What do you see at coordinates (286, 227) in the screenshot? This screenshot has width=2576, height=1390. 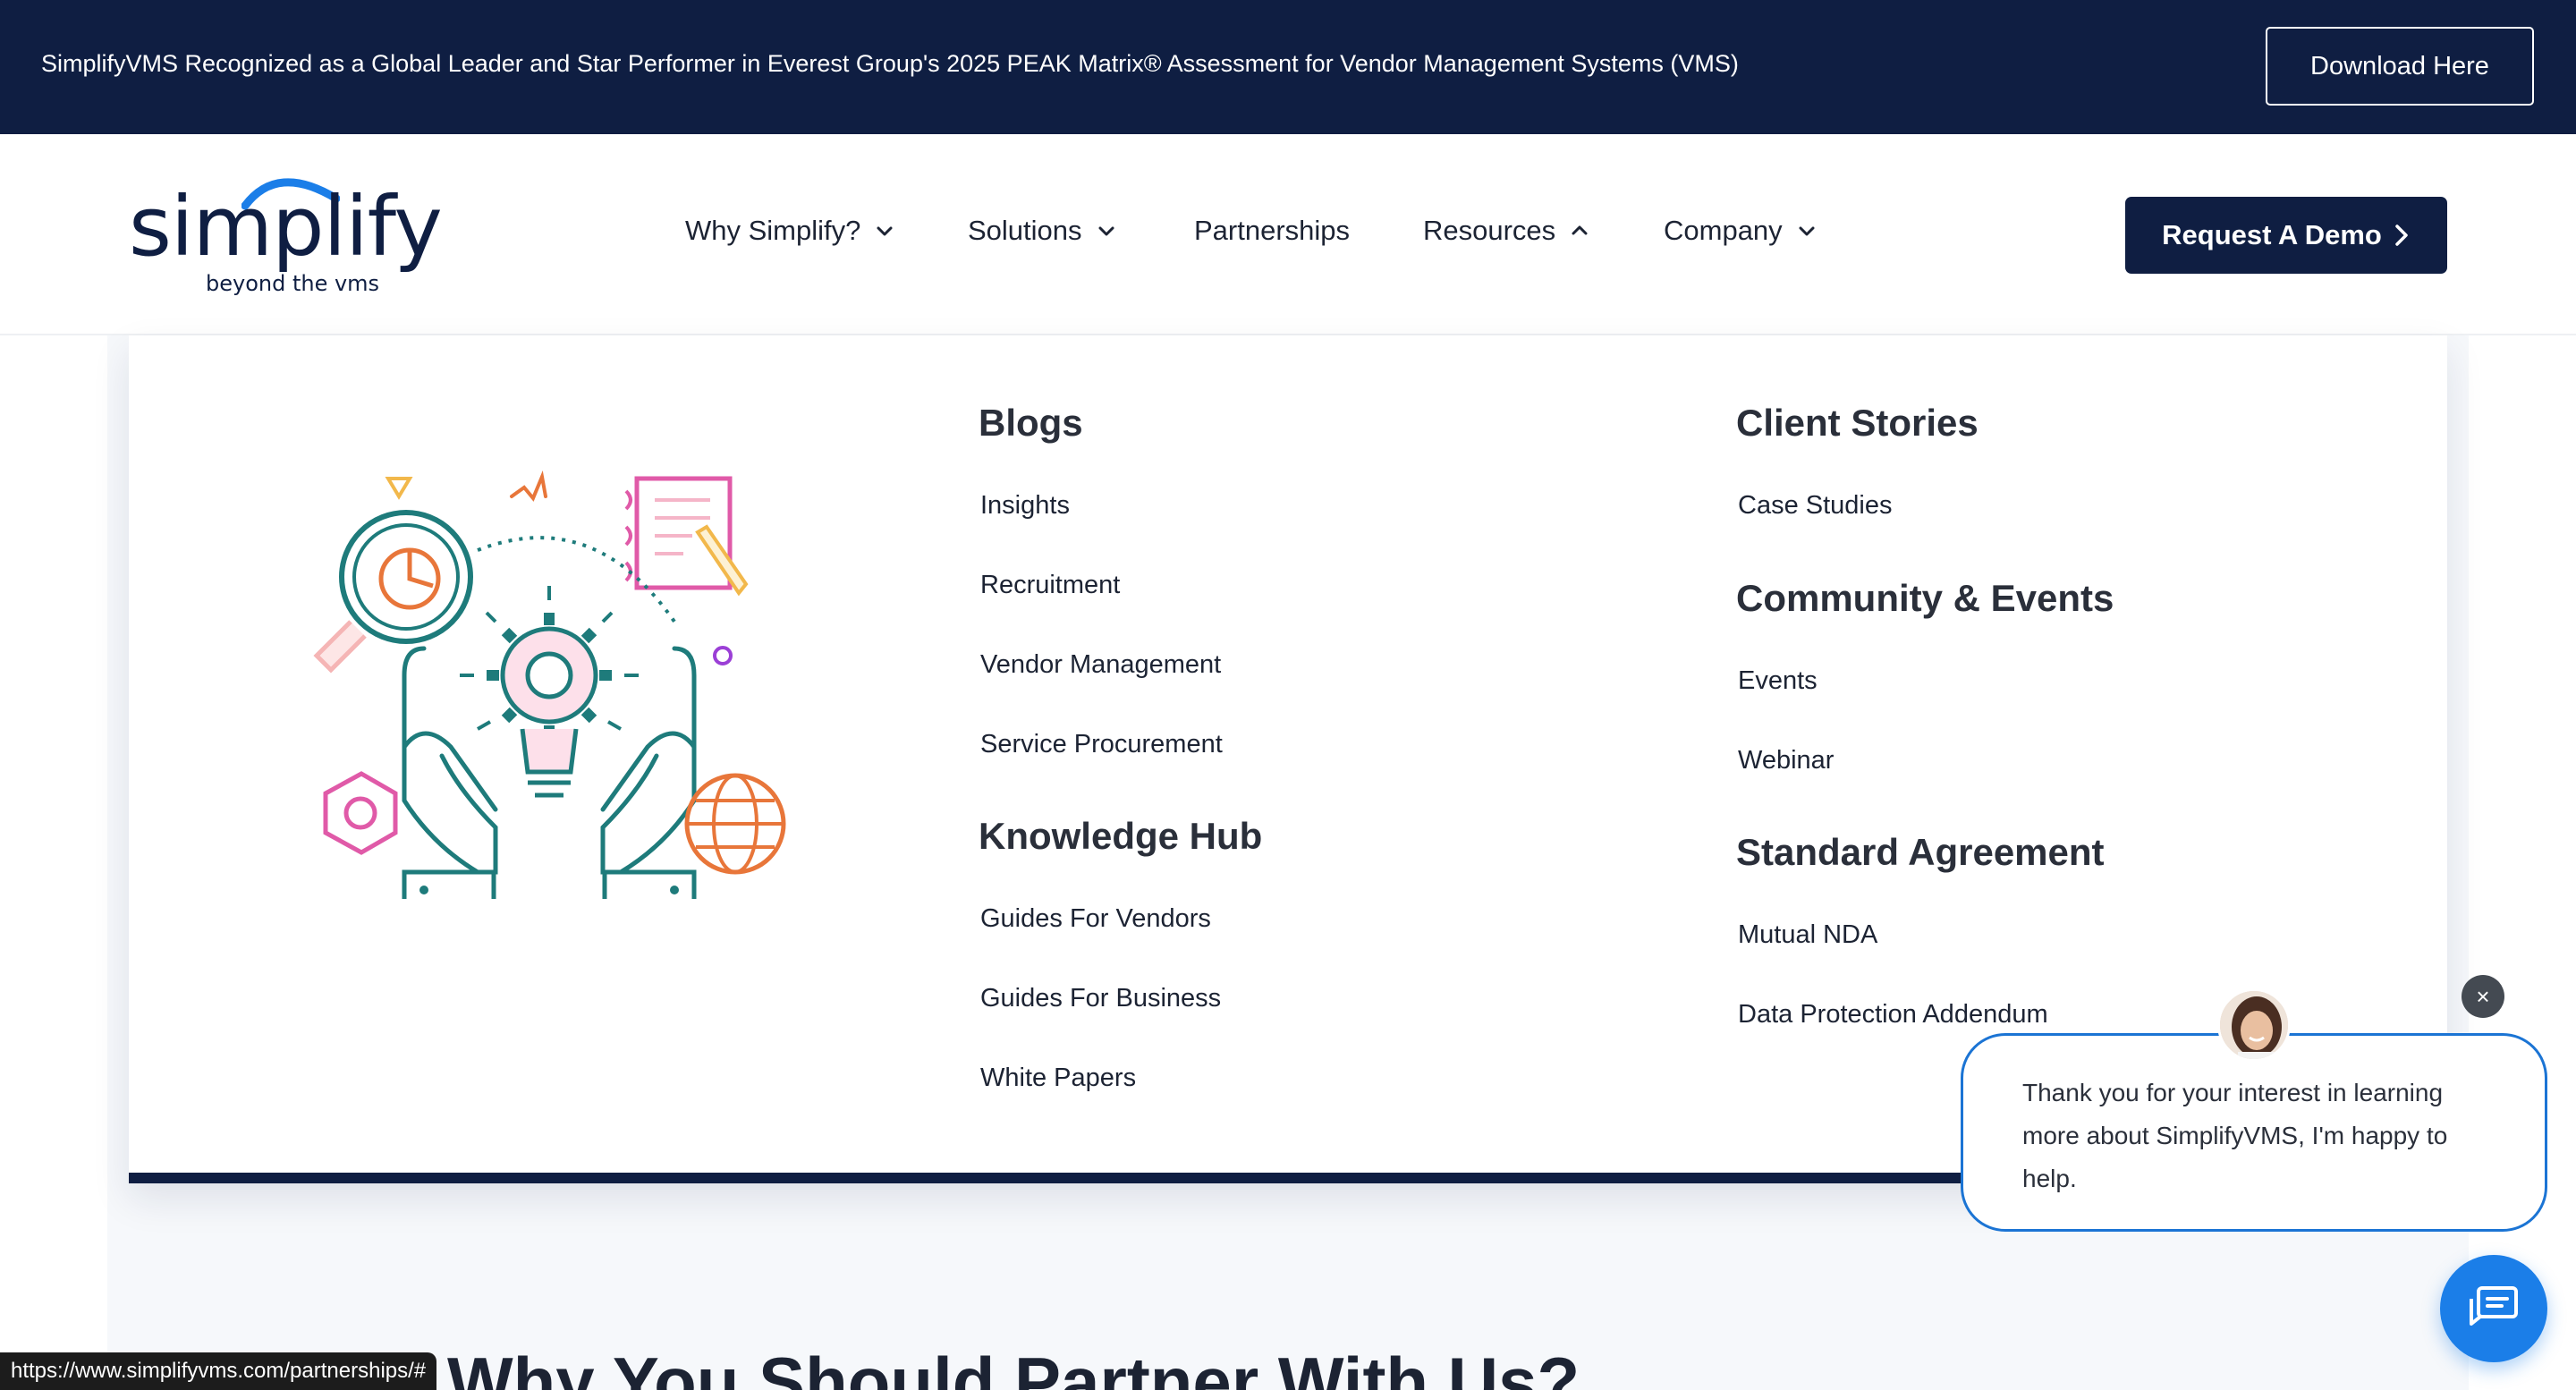 I see `logo-wordmark: simplify` at bounding box center [286, 227].